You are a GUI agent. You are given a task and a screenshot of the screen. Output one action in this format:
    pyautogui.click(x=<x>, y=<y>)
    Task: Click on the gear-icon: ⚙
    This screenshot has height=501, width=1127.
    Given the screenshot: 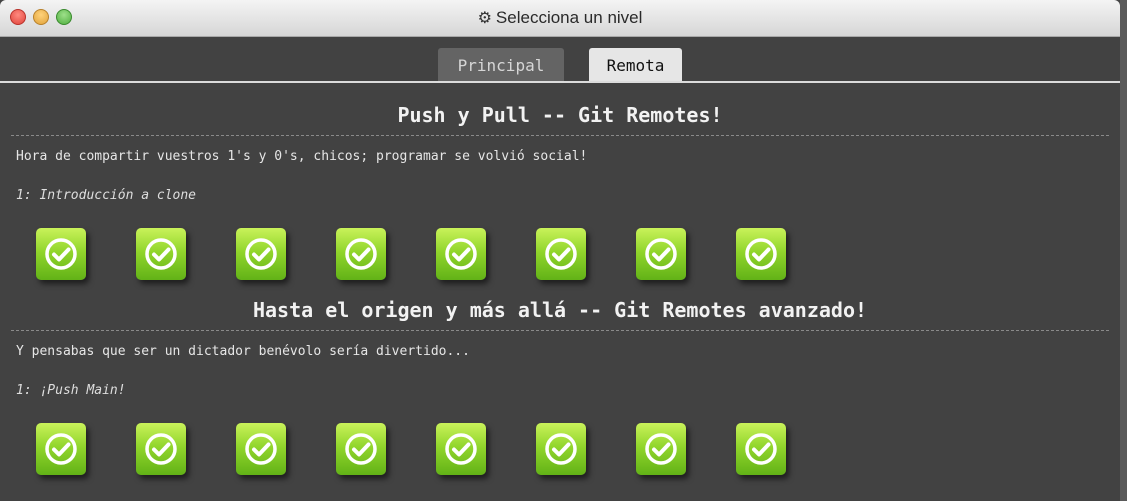 What is the action you would take?
    pyautogui.click(x=484, y=18)
    